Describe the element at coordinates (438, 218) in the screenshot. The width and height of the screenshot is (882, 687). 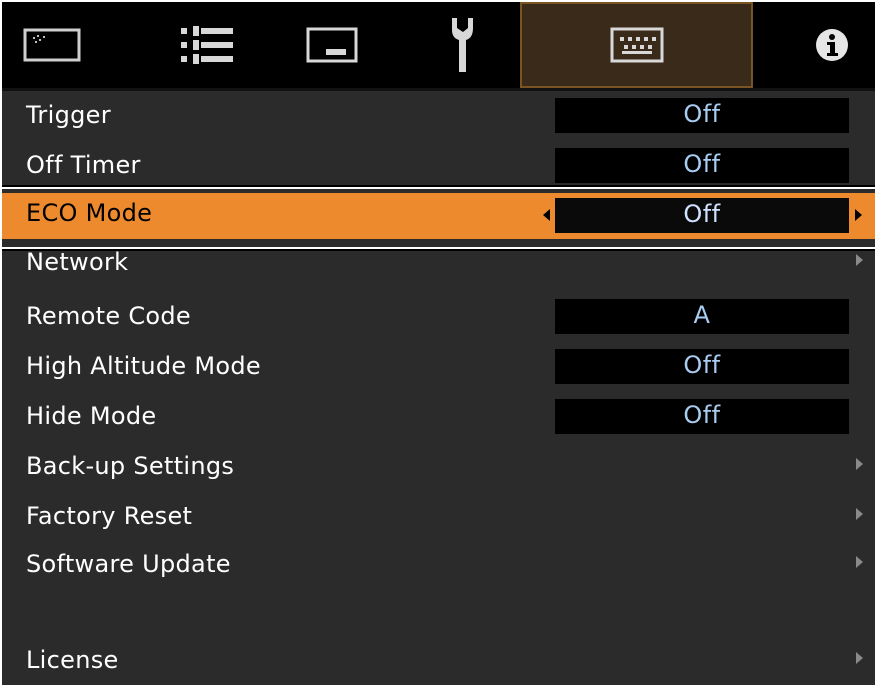
I see `menu-row-eco-mode: ECO Mode Off` at that location.